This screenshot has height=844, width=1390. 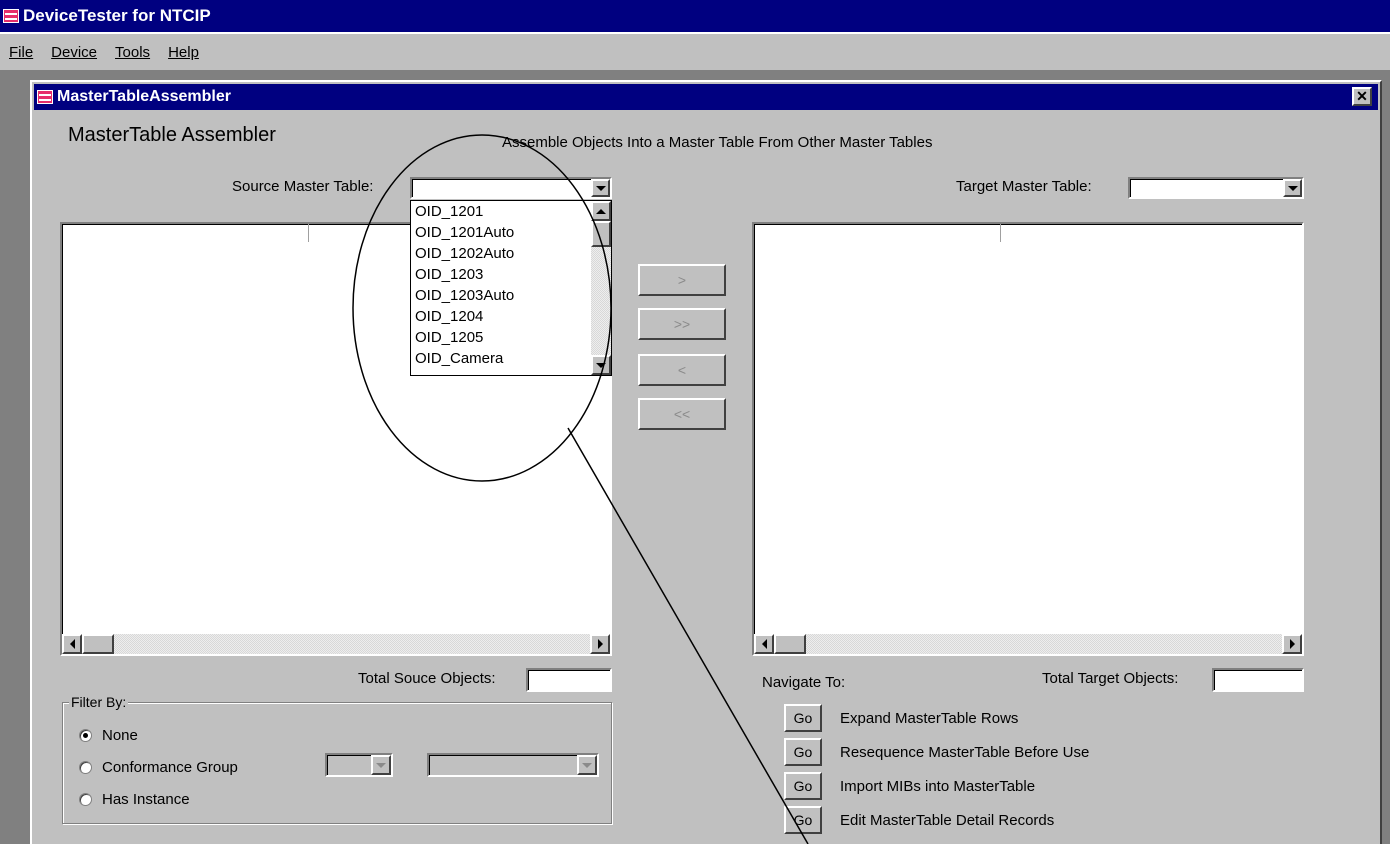 I want to click on resequence-label: Resequence MasterTable Before Use, so click(x=965, y=752).